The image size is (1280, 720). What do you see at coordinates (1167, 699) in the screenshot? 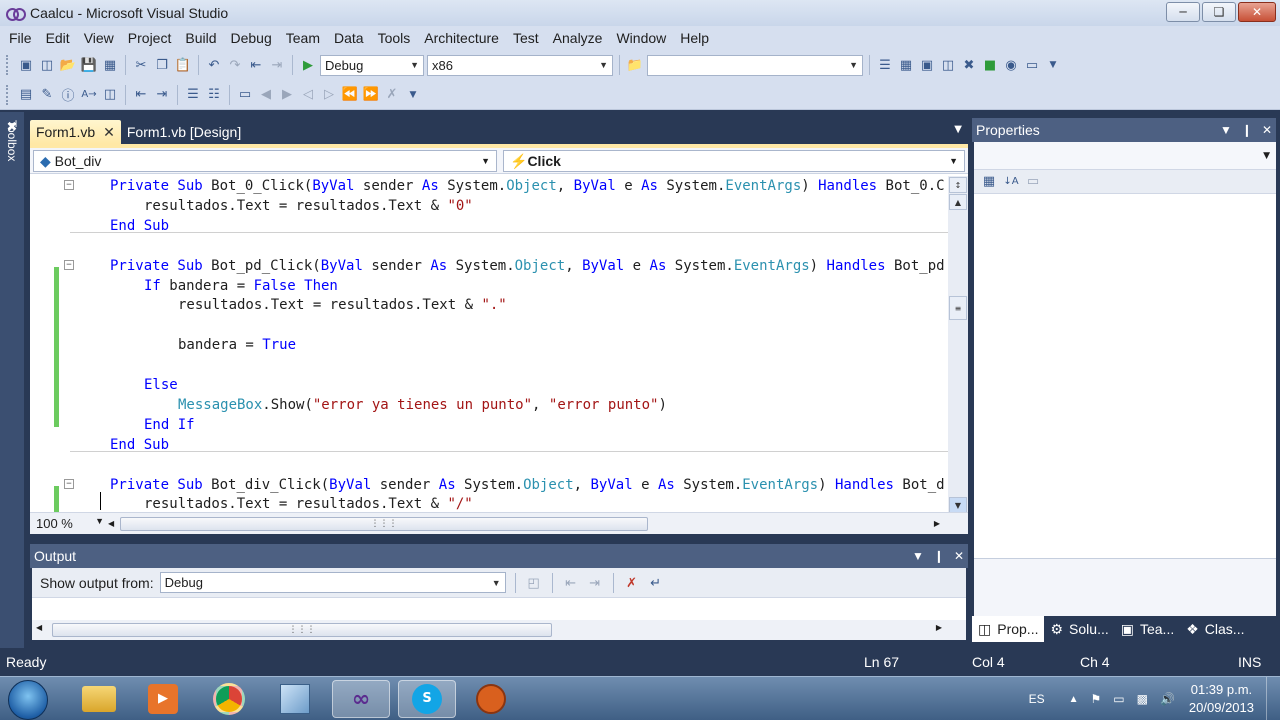
I see `volume-icon: 🔊` at bounding box center [1167, 699].